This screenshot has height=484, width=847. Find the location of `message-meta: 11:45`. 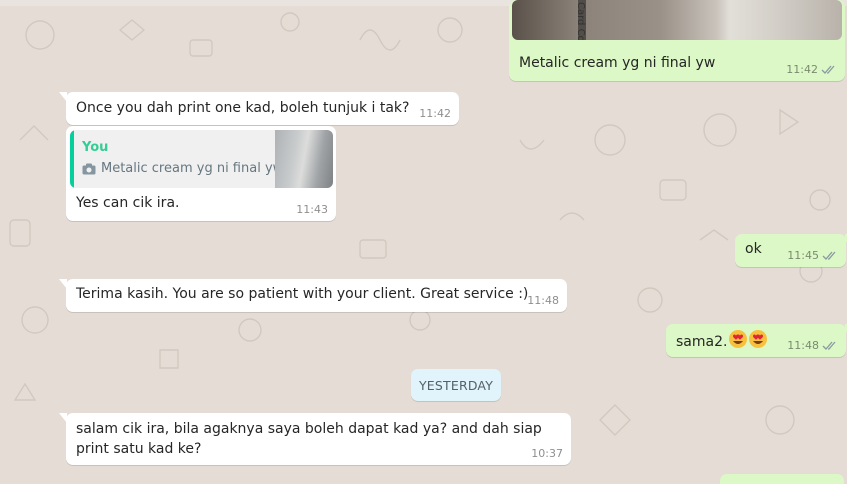

message-meta: 11:45 is located at coordinates (812, 255).